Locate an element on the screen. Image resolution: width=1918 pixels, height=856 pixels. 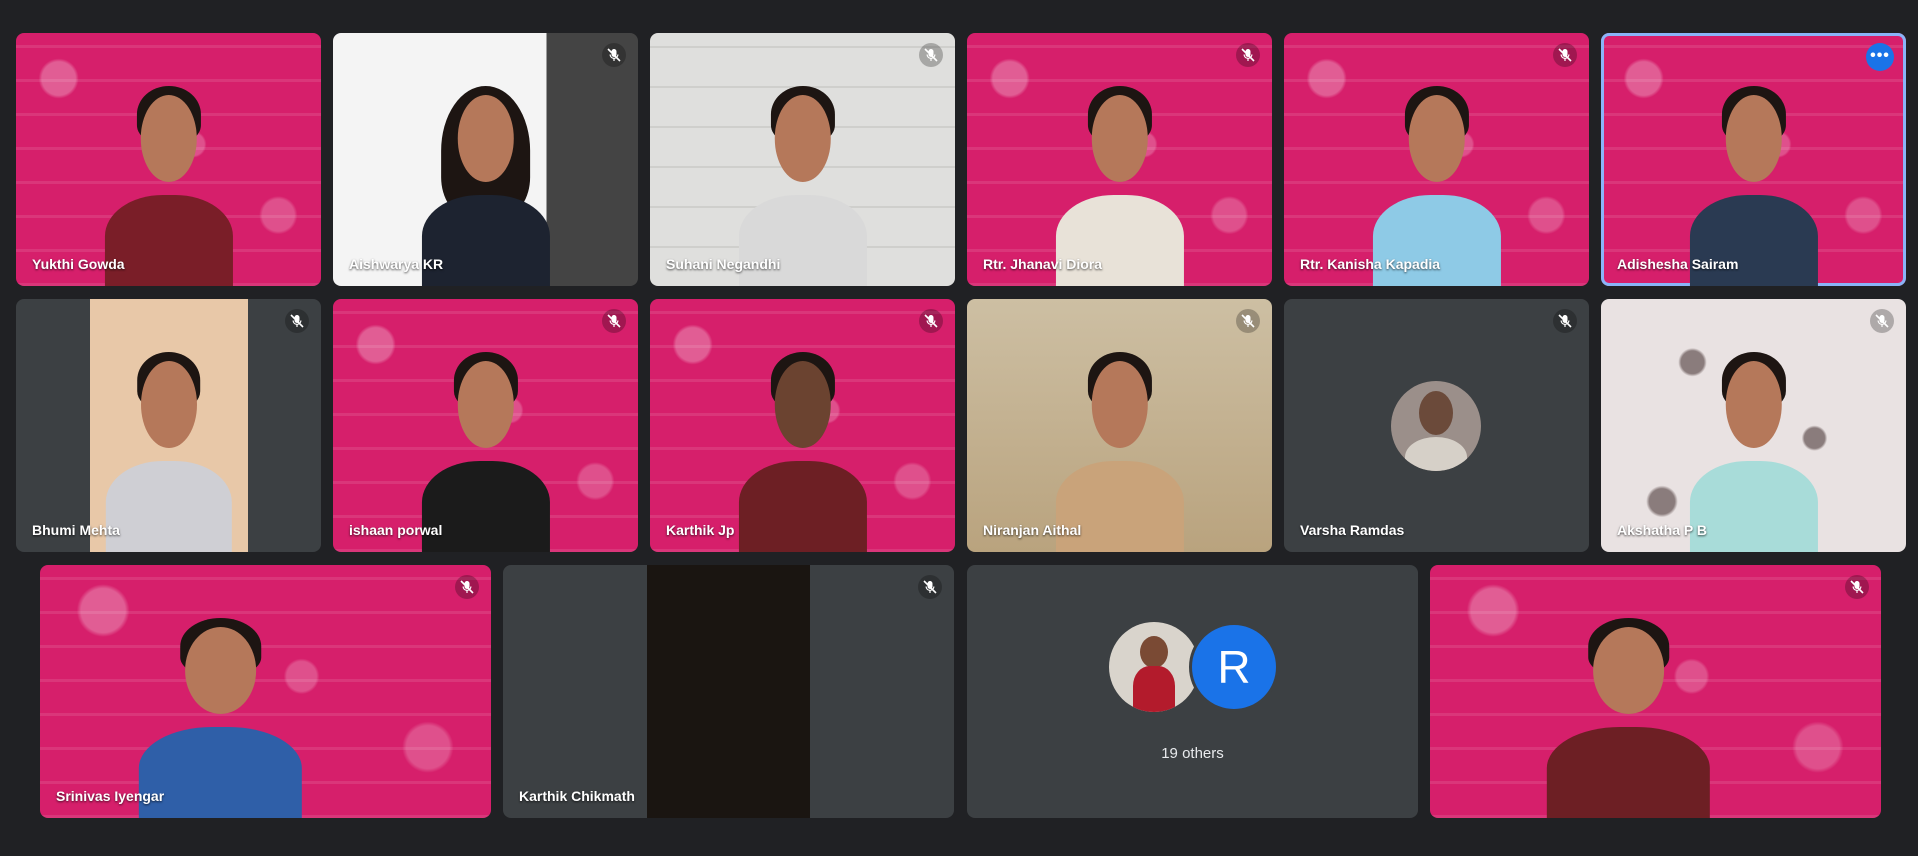
video-tile-adishesha: ••• Adishesha Sairam is located at coordinates (1753, 159).